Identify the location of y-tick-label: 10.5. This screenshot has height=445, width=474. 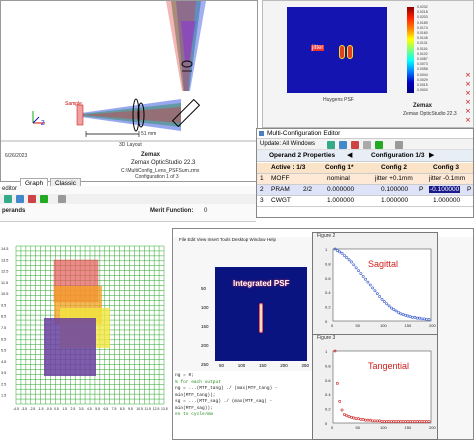
(4, 294).